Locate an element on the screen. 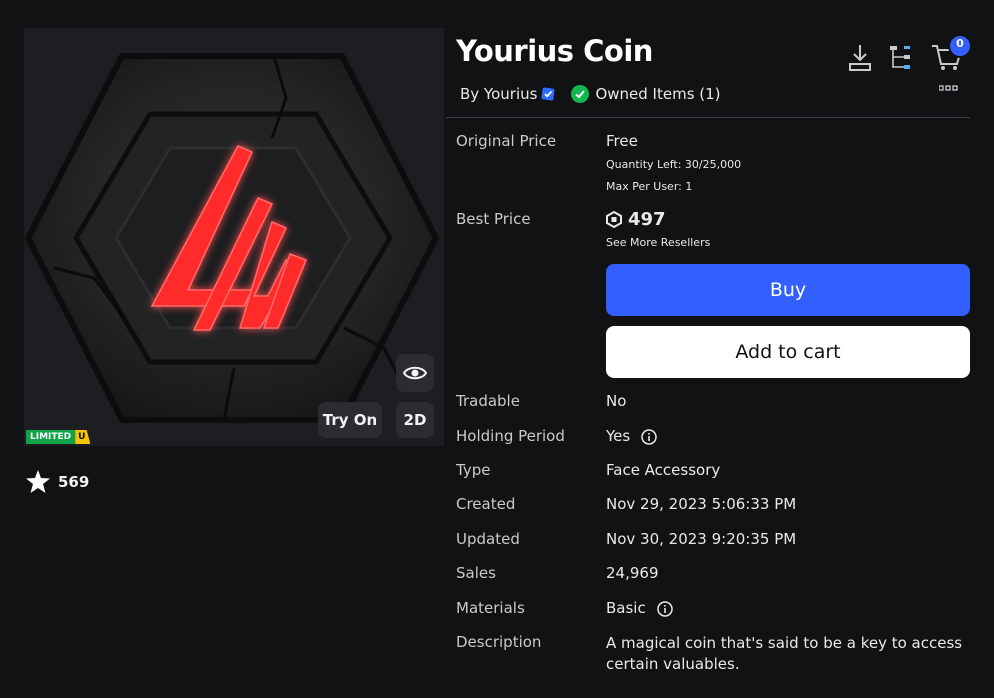 The image size is (994, 698). byline: By Yourius Owned Items (1) is located at coordinates (590, 94).